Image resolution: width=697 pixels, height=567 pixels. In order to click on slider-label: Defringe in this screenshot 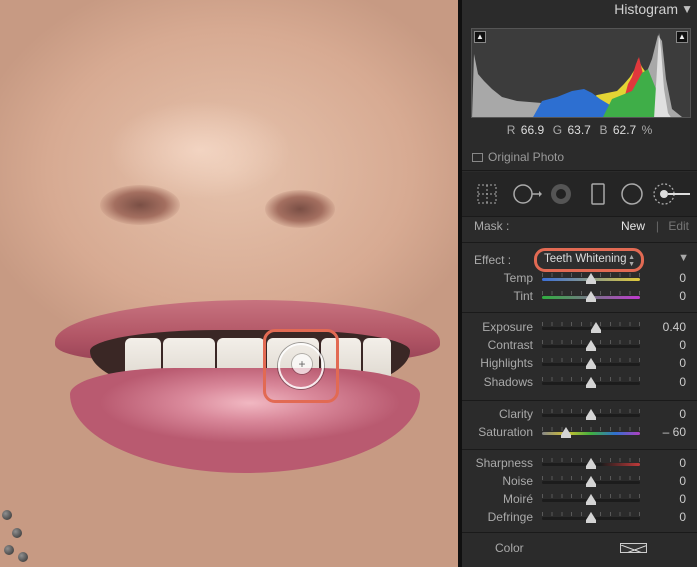, I will do `click(510, 517)`.